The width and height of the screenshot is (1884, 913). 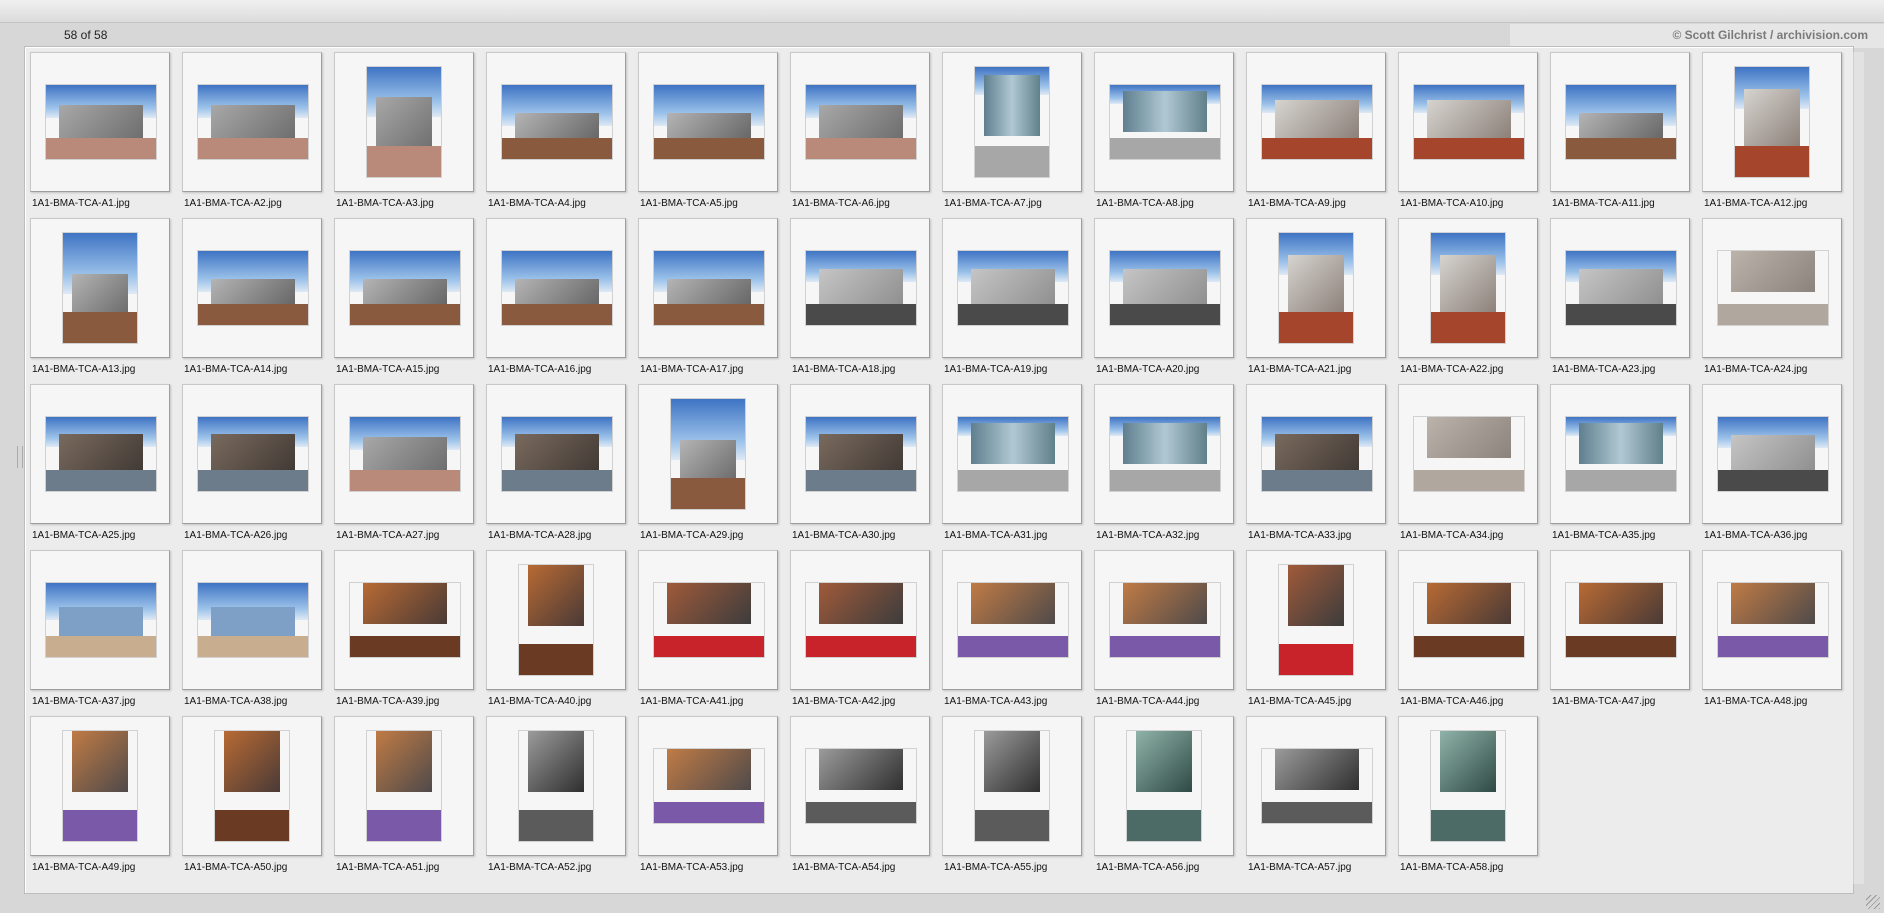 What do you see at coordinates (252, 301) in the screenshot?
I see `thumbnail-item: 1A1-BMA-TCA-A14.jpg` at bounding box center [252, 301].